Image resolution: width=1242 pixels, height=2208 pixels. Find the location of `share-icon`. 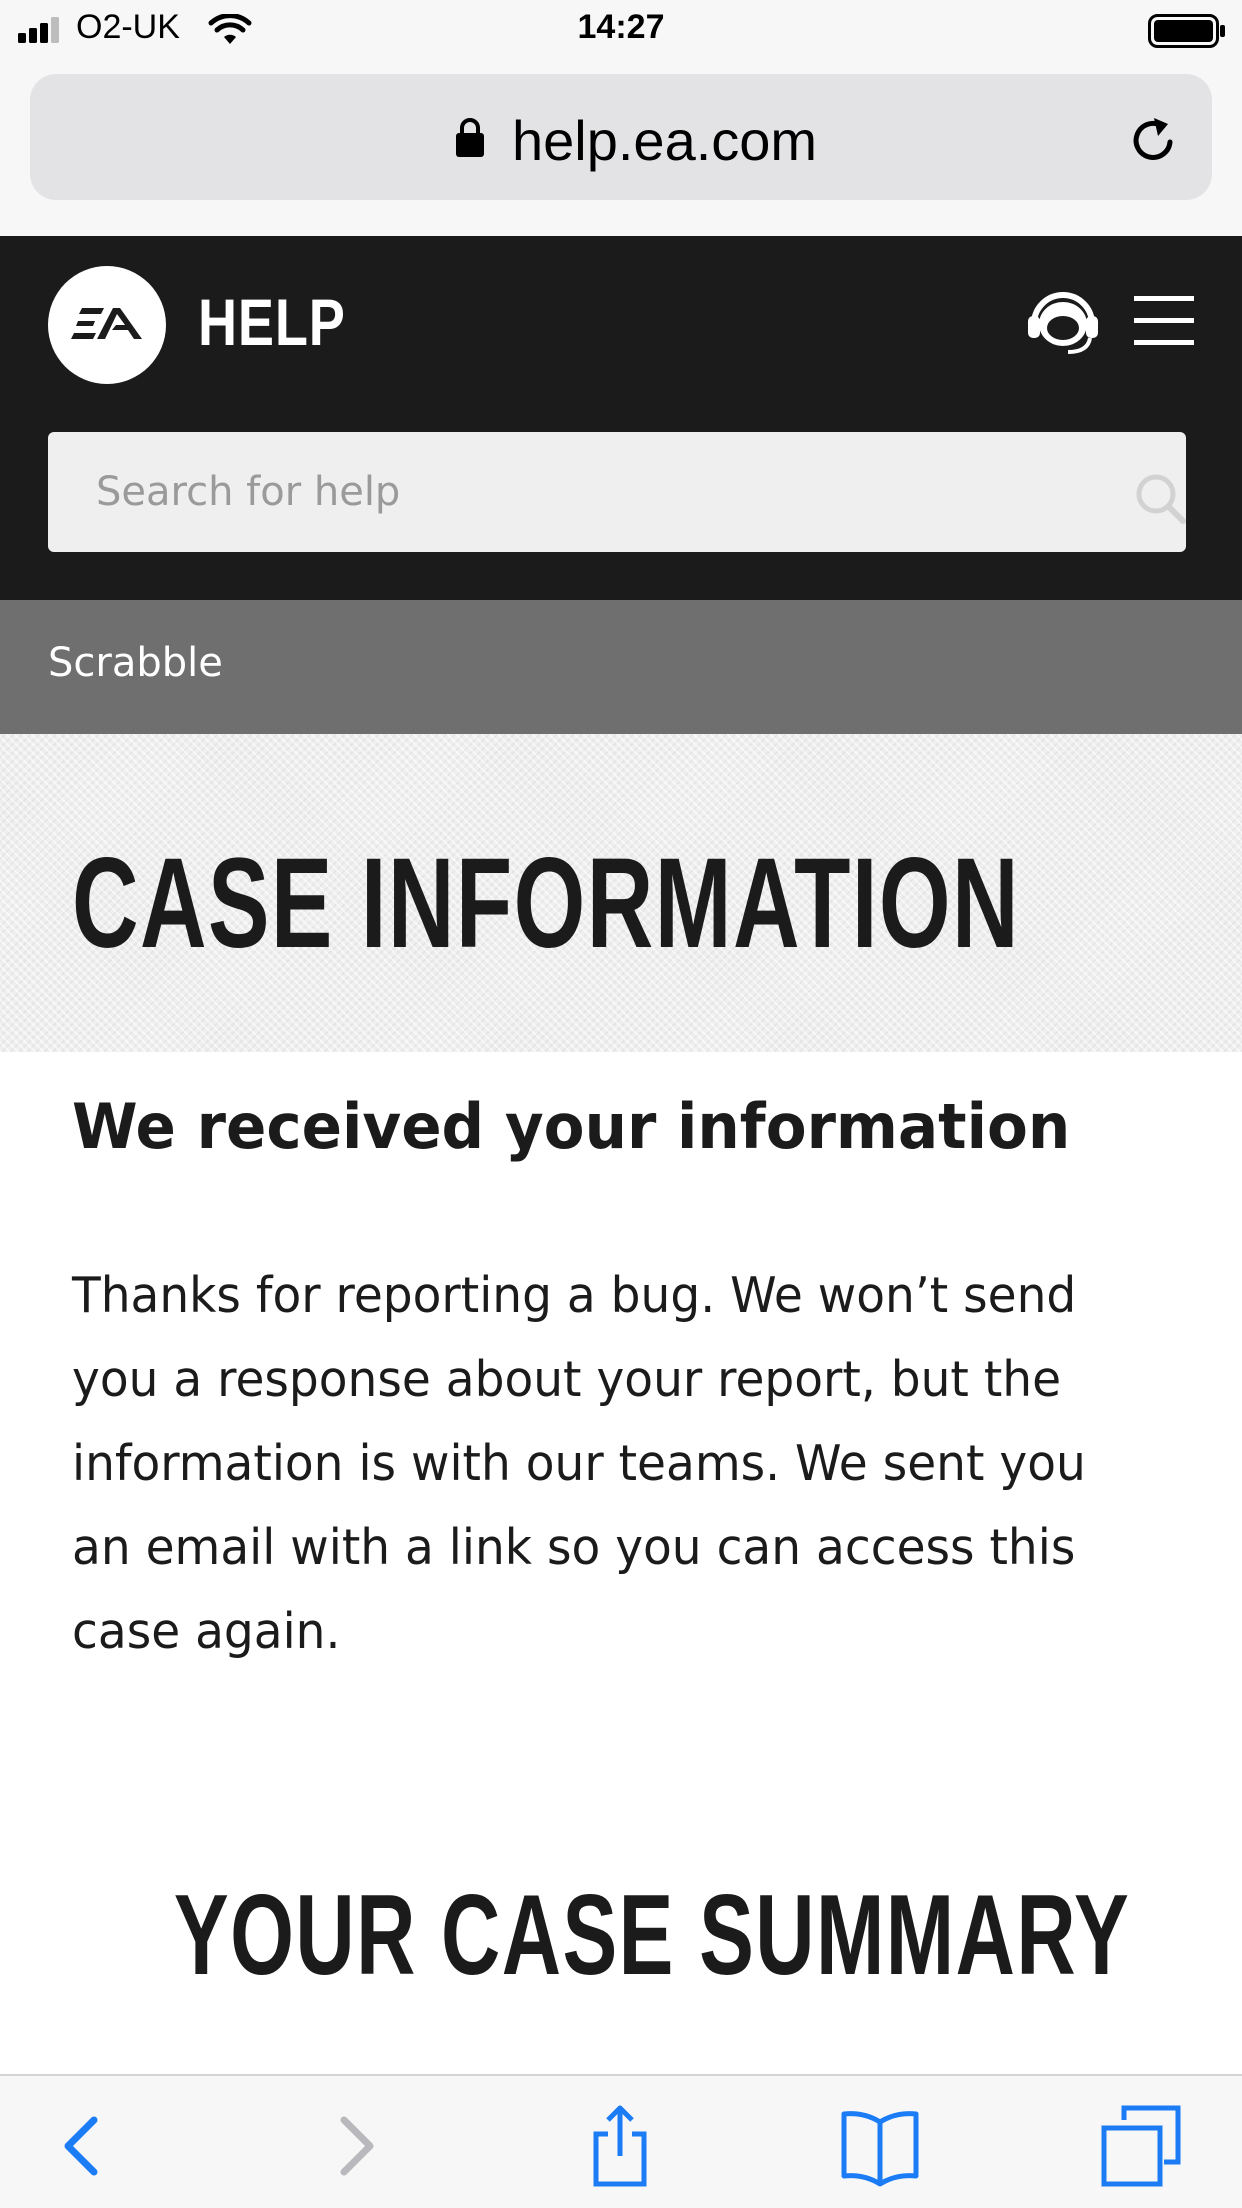

share-icon is located at coordinates (620, 2146).